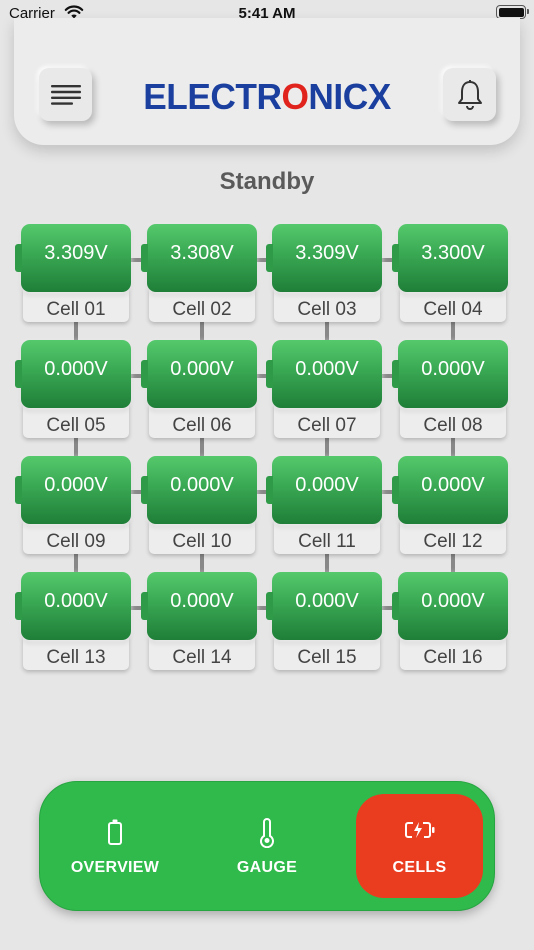 The height and width of the screenshot is (950, 534). I want to click on logo-power-o: O, so click(295, 96).